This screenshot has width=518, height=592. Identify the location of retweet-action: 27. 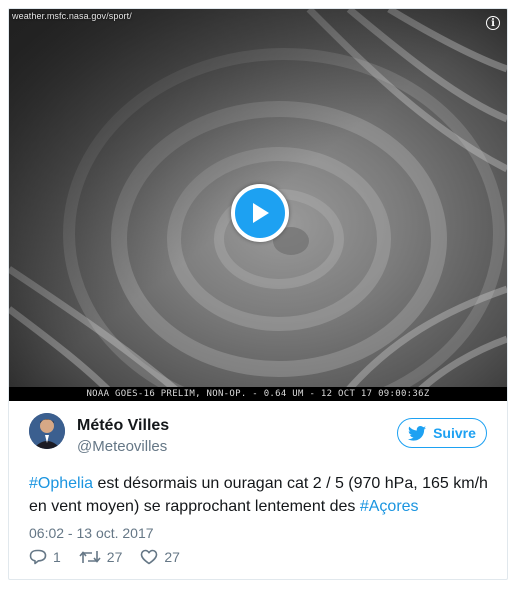
(101, 557).